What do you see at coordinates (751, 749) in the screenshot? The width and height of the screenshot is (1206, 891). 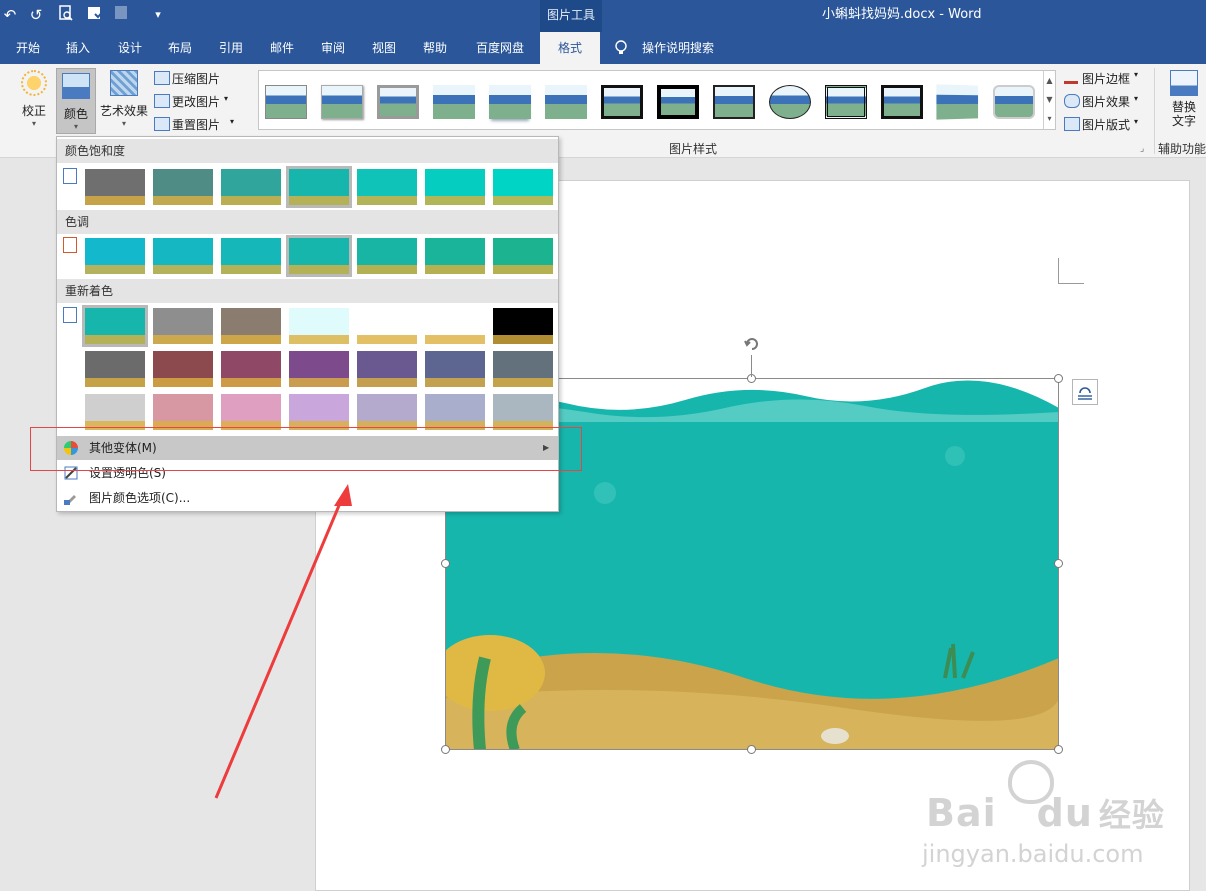 I see `resize-handle-b` at bounding box center [751, 749].